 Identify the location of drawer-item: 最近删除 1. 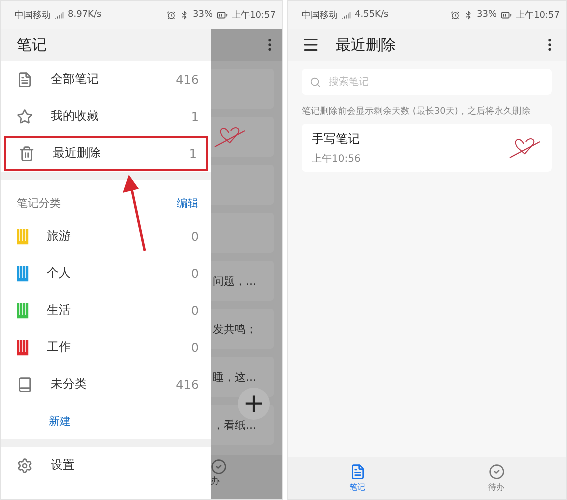
(106, 153).